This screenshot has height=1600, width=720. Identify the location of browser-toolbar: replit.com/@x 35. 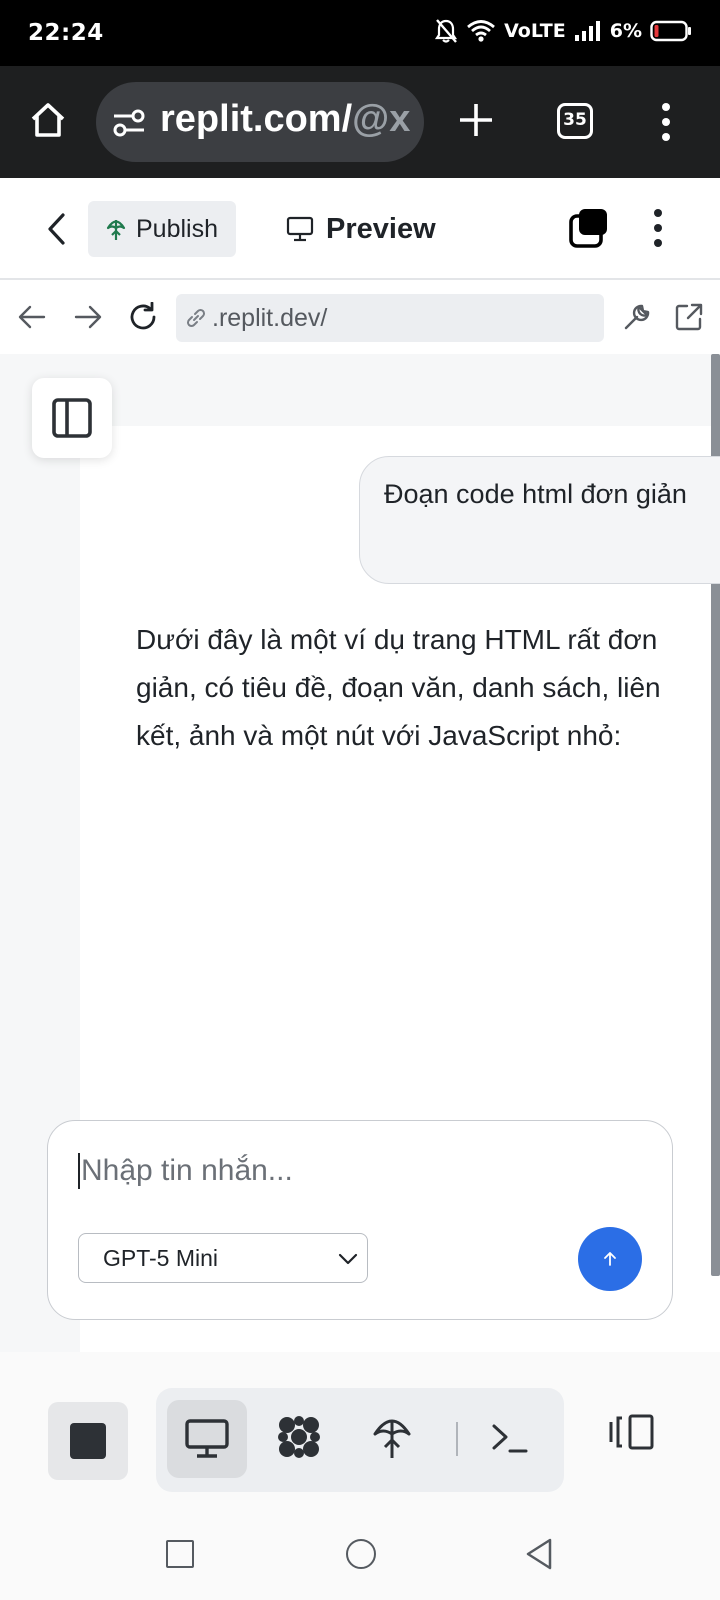
(360, 122).